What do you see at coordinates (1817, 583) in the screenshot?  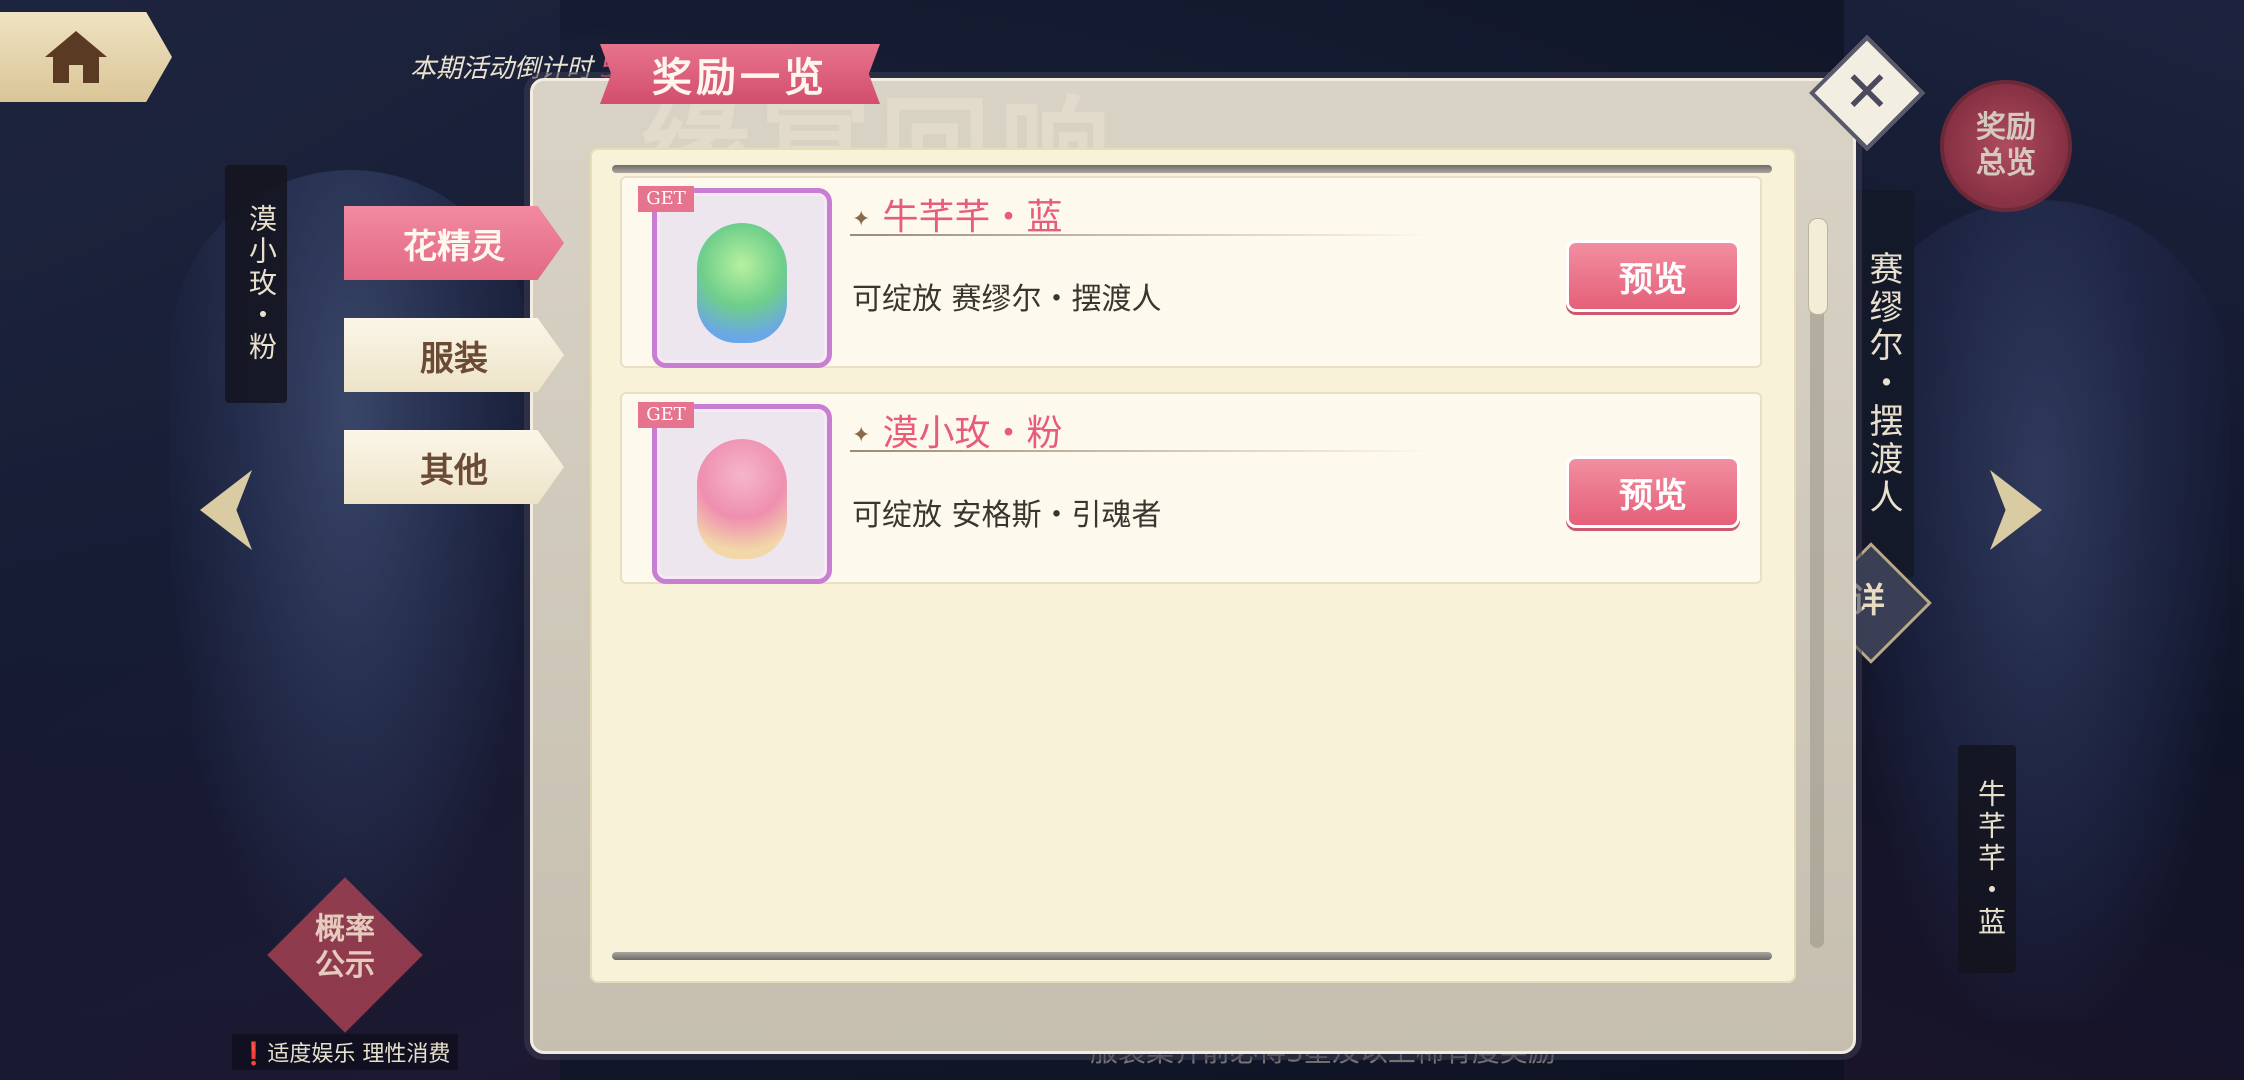 I see `scrollbar-track` at bounding box center [1817, 583].